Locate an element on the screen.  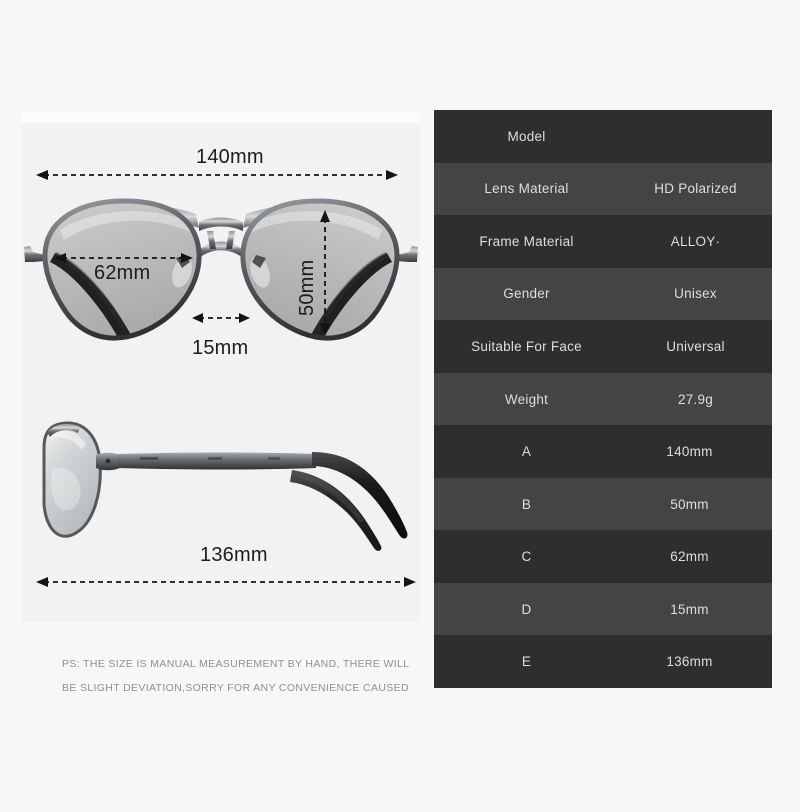
spec-key: Suitable For Face is located at coordinates (526, 346).